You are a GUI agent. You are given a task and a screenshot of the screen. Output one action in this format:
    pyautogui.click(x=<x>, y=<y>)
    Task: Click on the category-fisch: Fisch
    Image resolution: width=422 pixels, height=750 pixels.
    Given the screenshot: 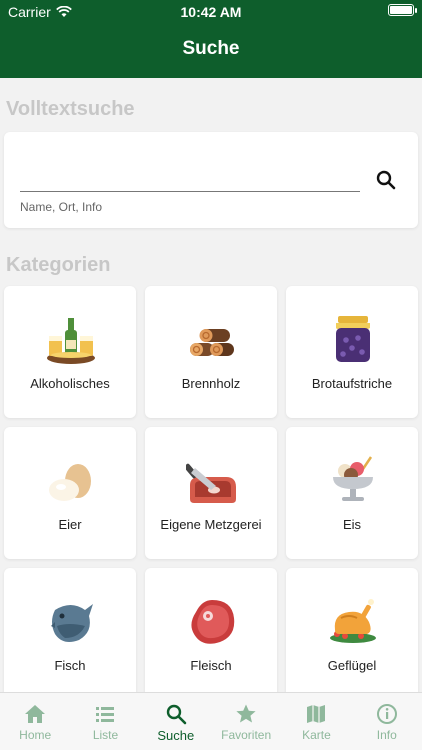 What is the action you would take?
    pyautogui.click(x=70, y=634)
    